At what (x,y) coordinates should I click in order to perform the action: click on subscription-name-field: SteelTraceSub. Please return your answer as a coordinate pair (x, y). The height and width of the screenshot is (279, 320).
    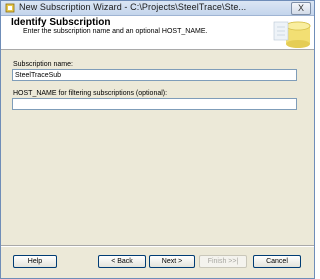
    Looking at the image, I should click on (154, 75).